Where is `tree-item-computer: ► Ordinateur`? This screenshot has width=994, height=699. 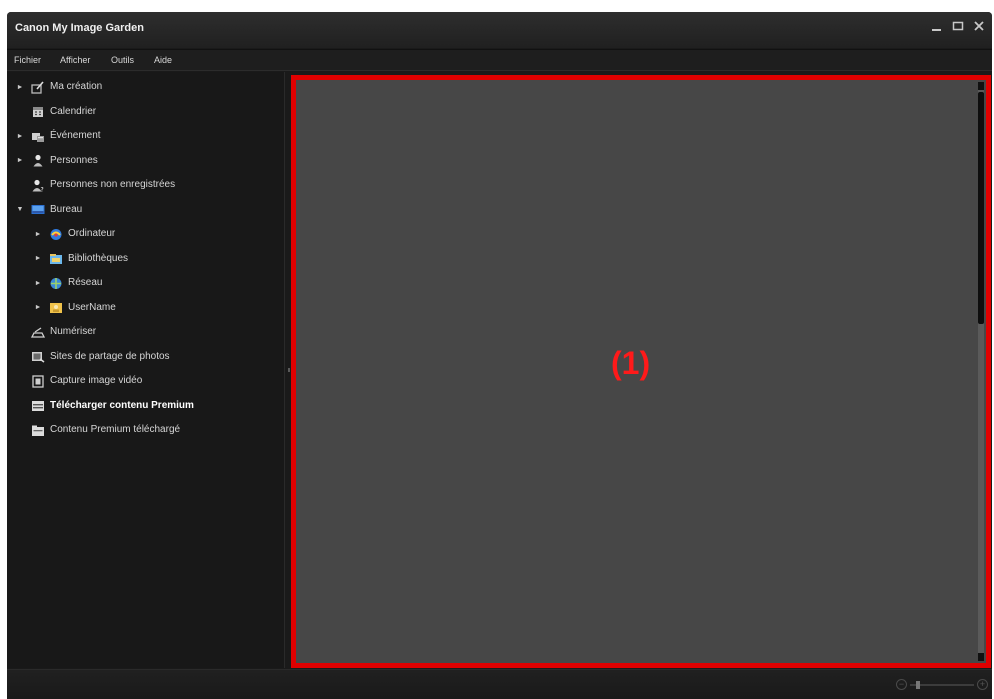 tree-item-computer: ► Ordinateur is located at coordinates (74, 234).